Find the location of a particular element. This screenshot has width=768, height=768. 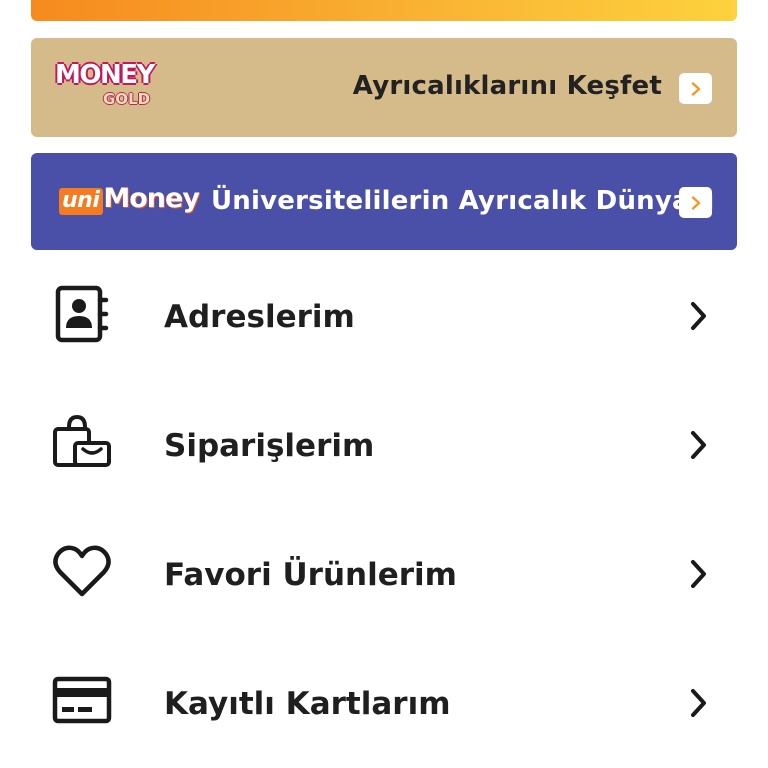

top-promo-banner is located at coordinates (384, 10).